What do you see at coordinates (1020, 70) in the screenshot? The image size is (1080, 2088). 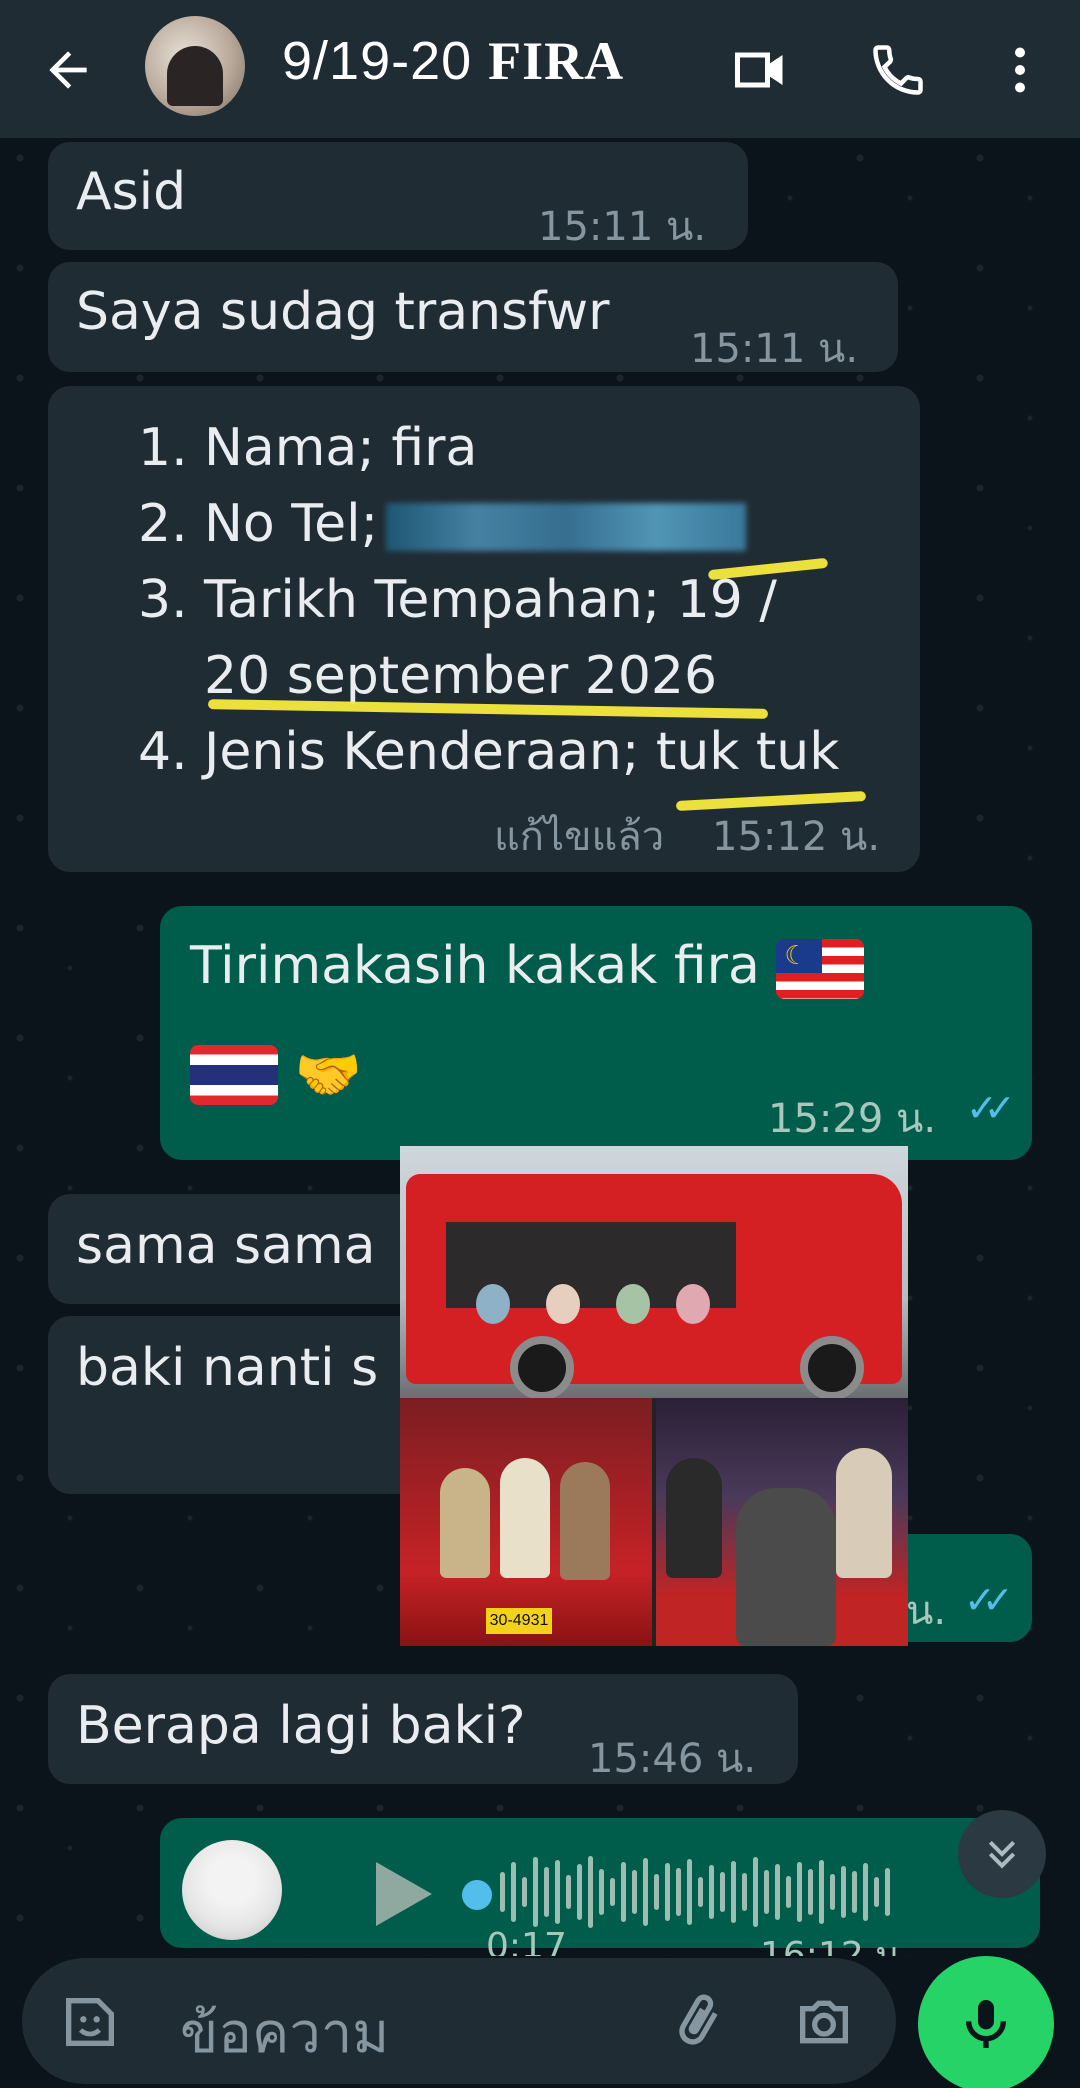 I see `more-vertical-icon` at bounding box center [1020, 70].